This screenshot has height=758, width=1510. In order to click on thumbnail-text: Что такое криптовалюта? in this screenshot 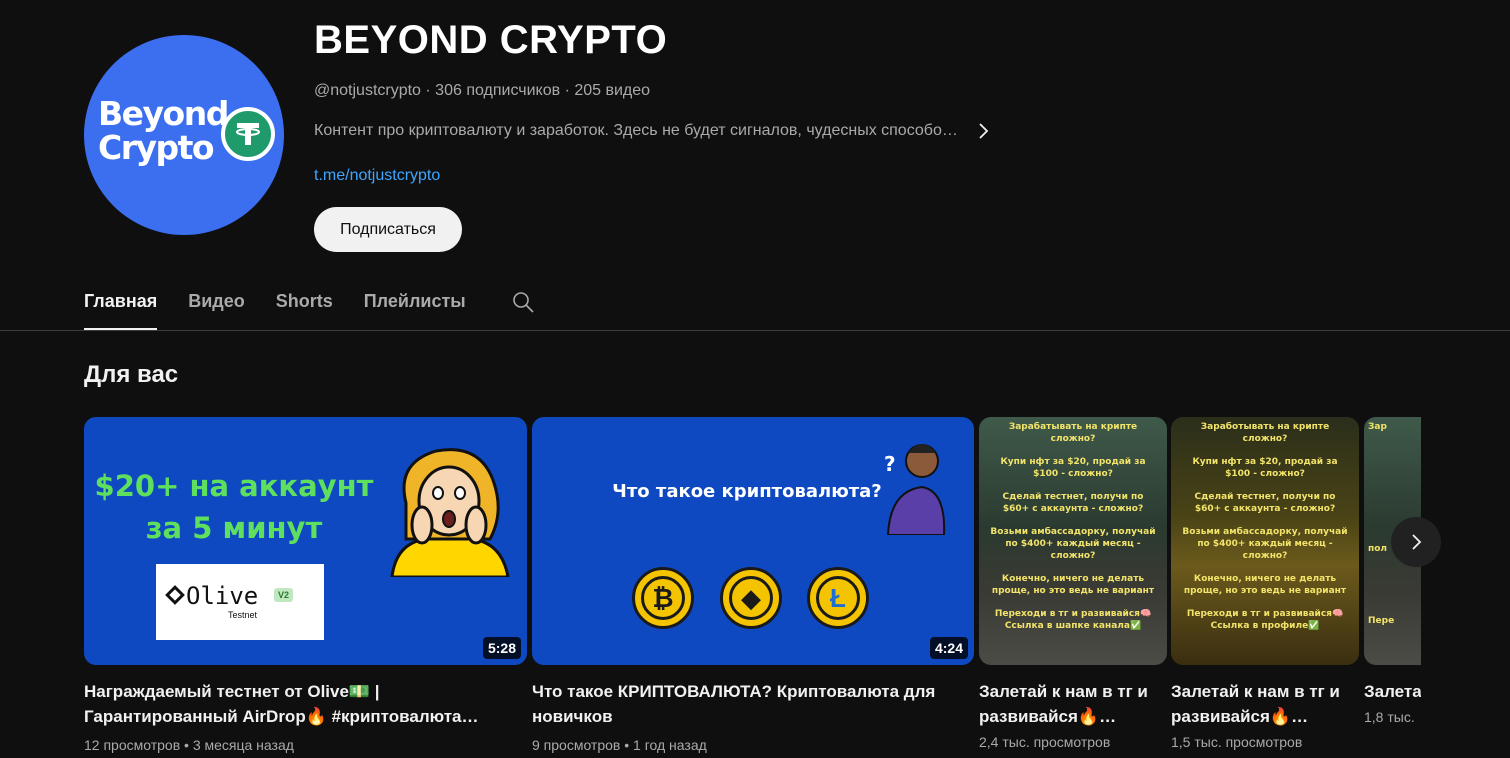, I will do `click(747, 491)`.